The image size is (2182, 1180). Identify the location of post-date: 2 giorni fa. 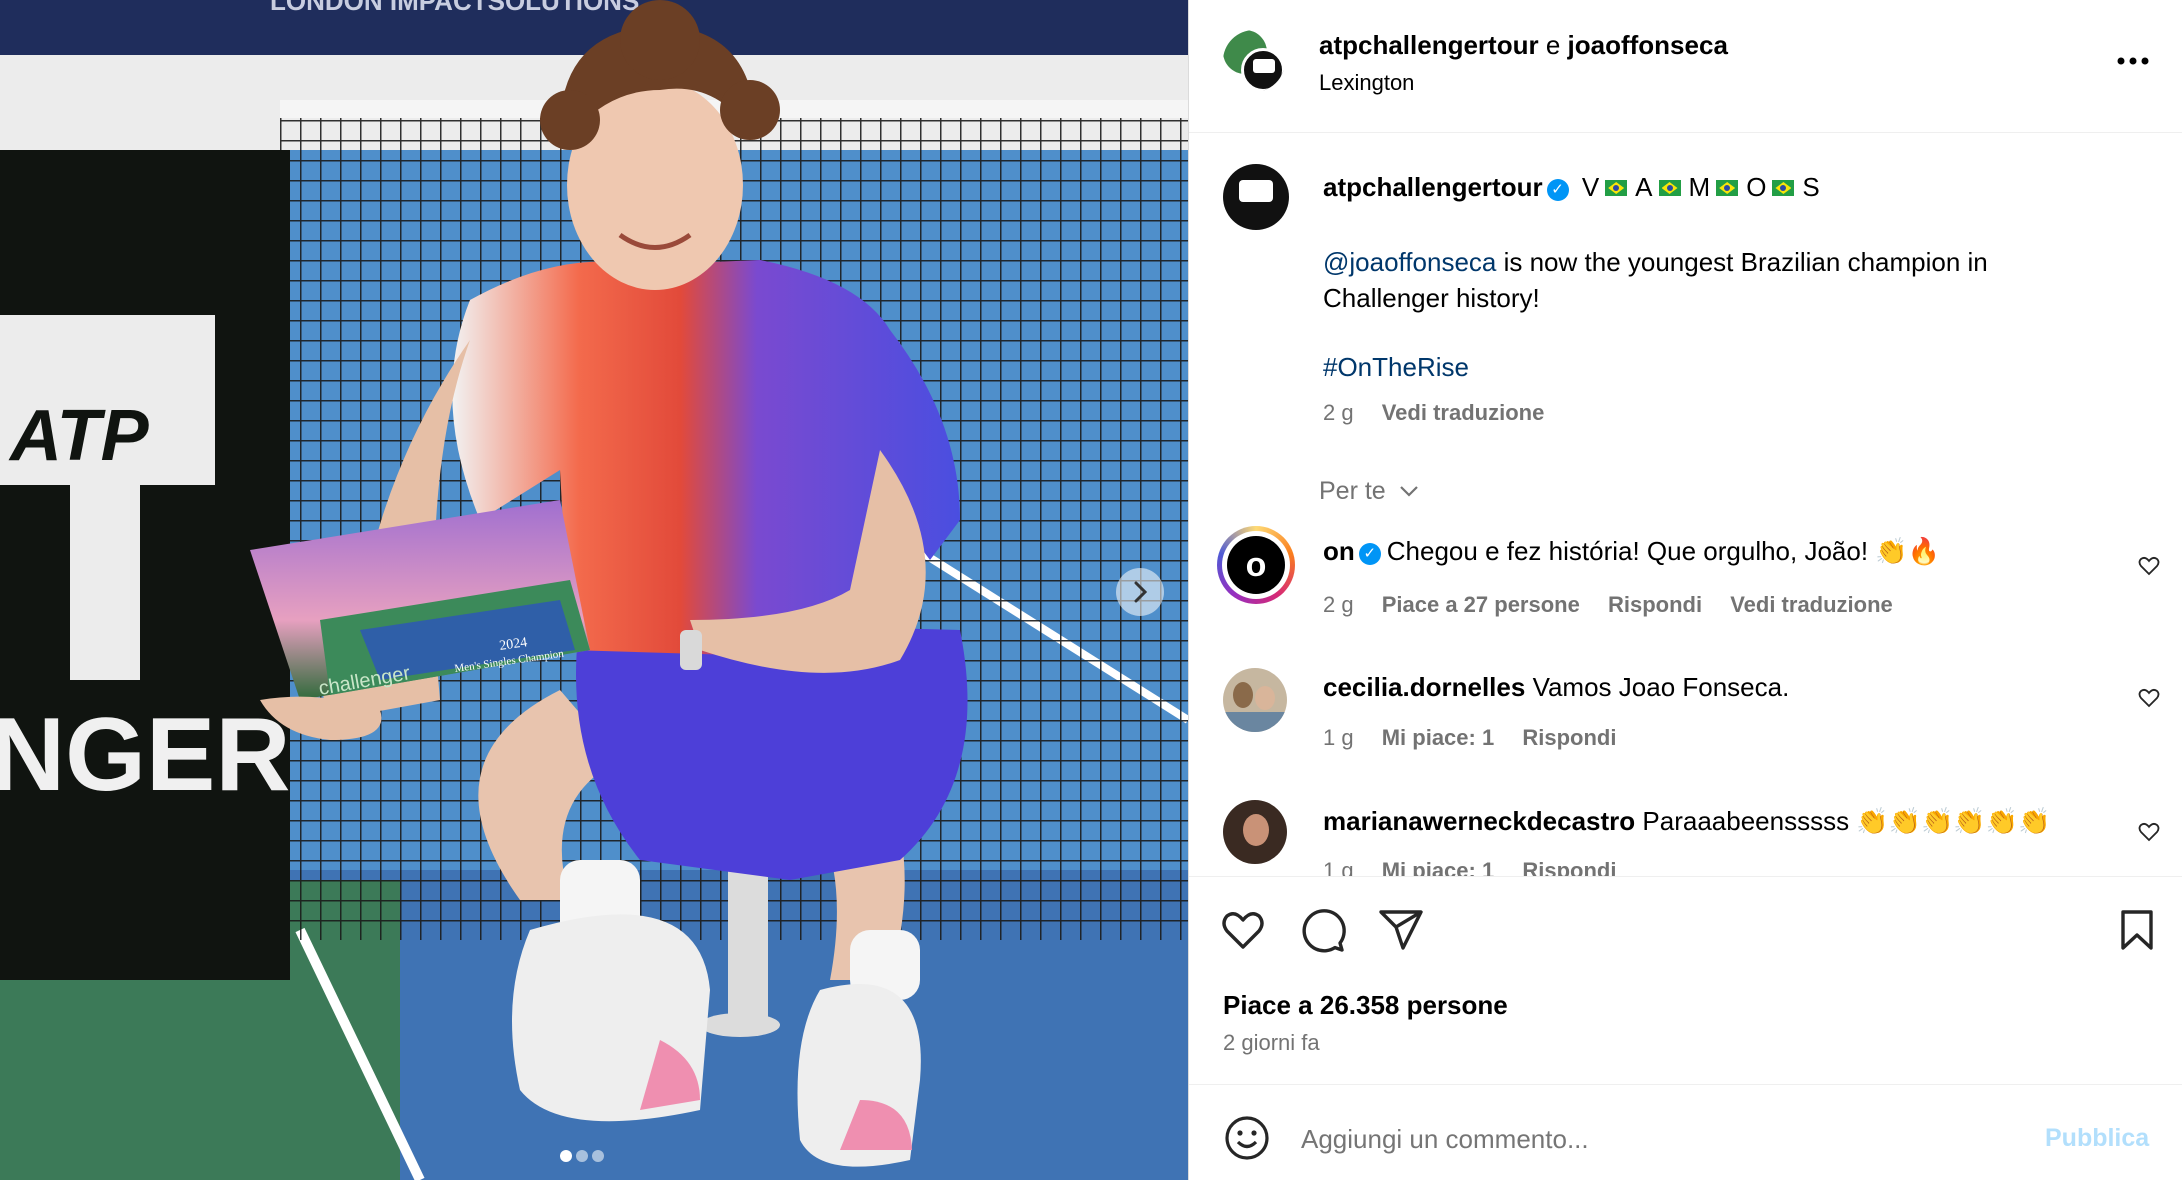
(1271, 1043).